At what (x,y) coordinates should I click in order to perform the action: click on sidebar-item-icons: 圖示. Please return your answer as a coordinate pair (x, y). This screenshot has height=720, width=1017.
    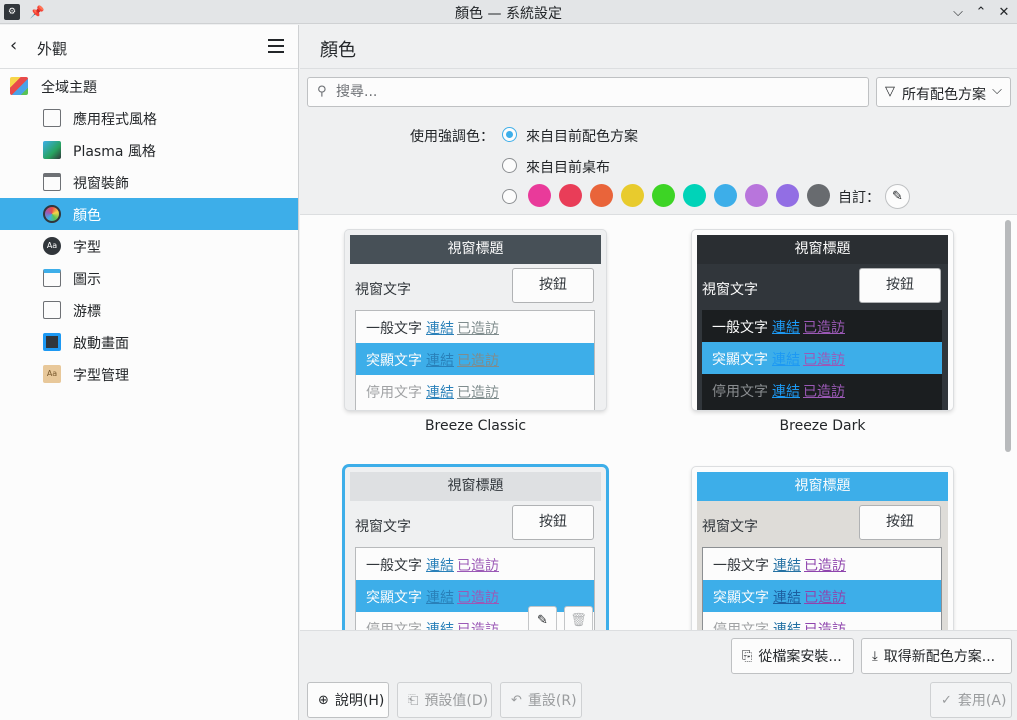
    Looking at the image, I should click on (149, 278).